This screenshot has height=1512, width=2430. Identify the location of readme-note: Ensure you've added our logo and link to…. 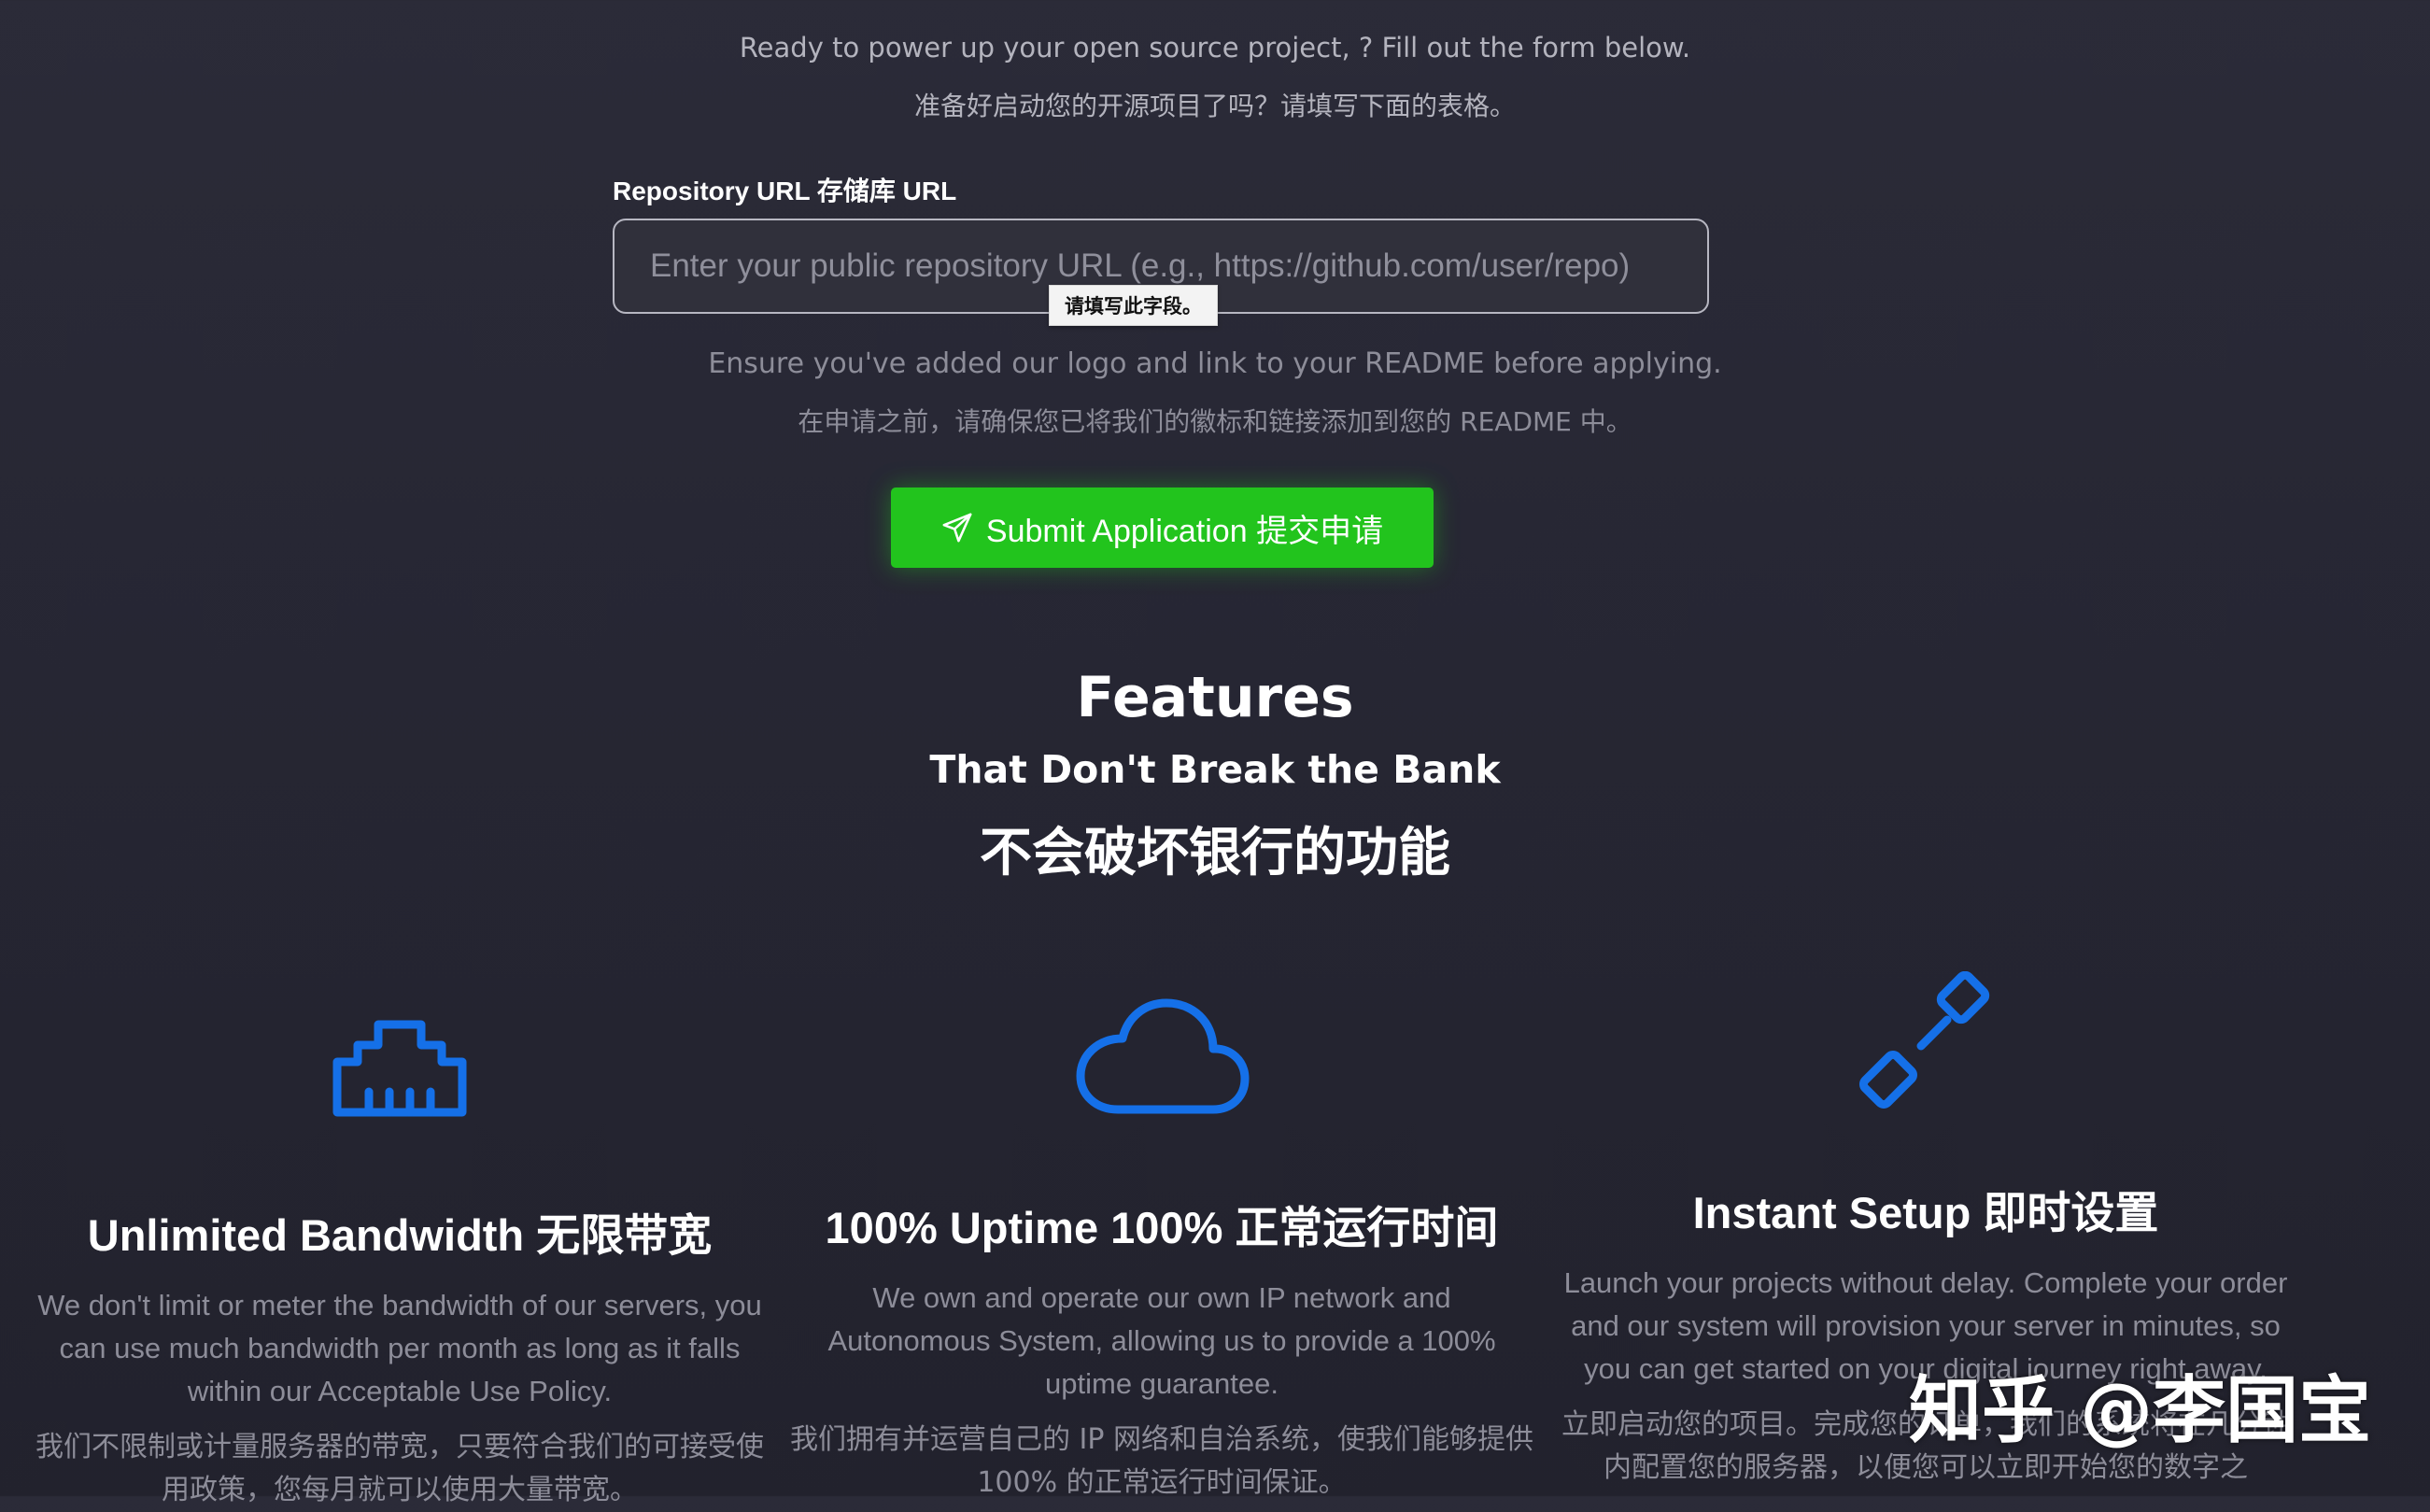
(1215, 364).